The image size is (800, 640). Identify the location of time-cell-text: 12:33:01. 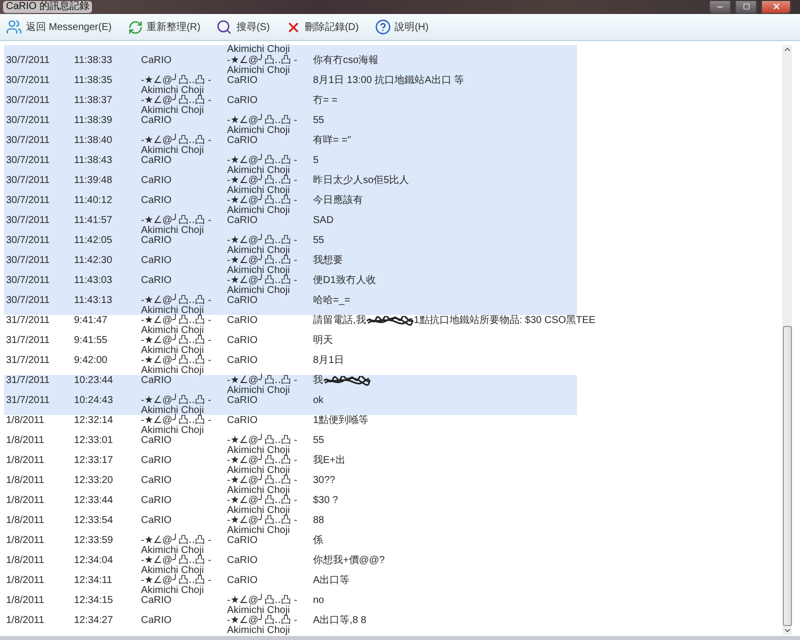
(93, 441).